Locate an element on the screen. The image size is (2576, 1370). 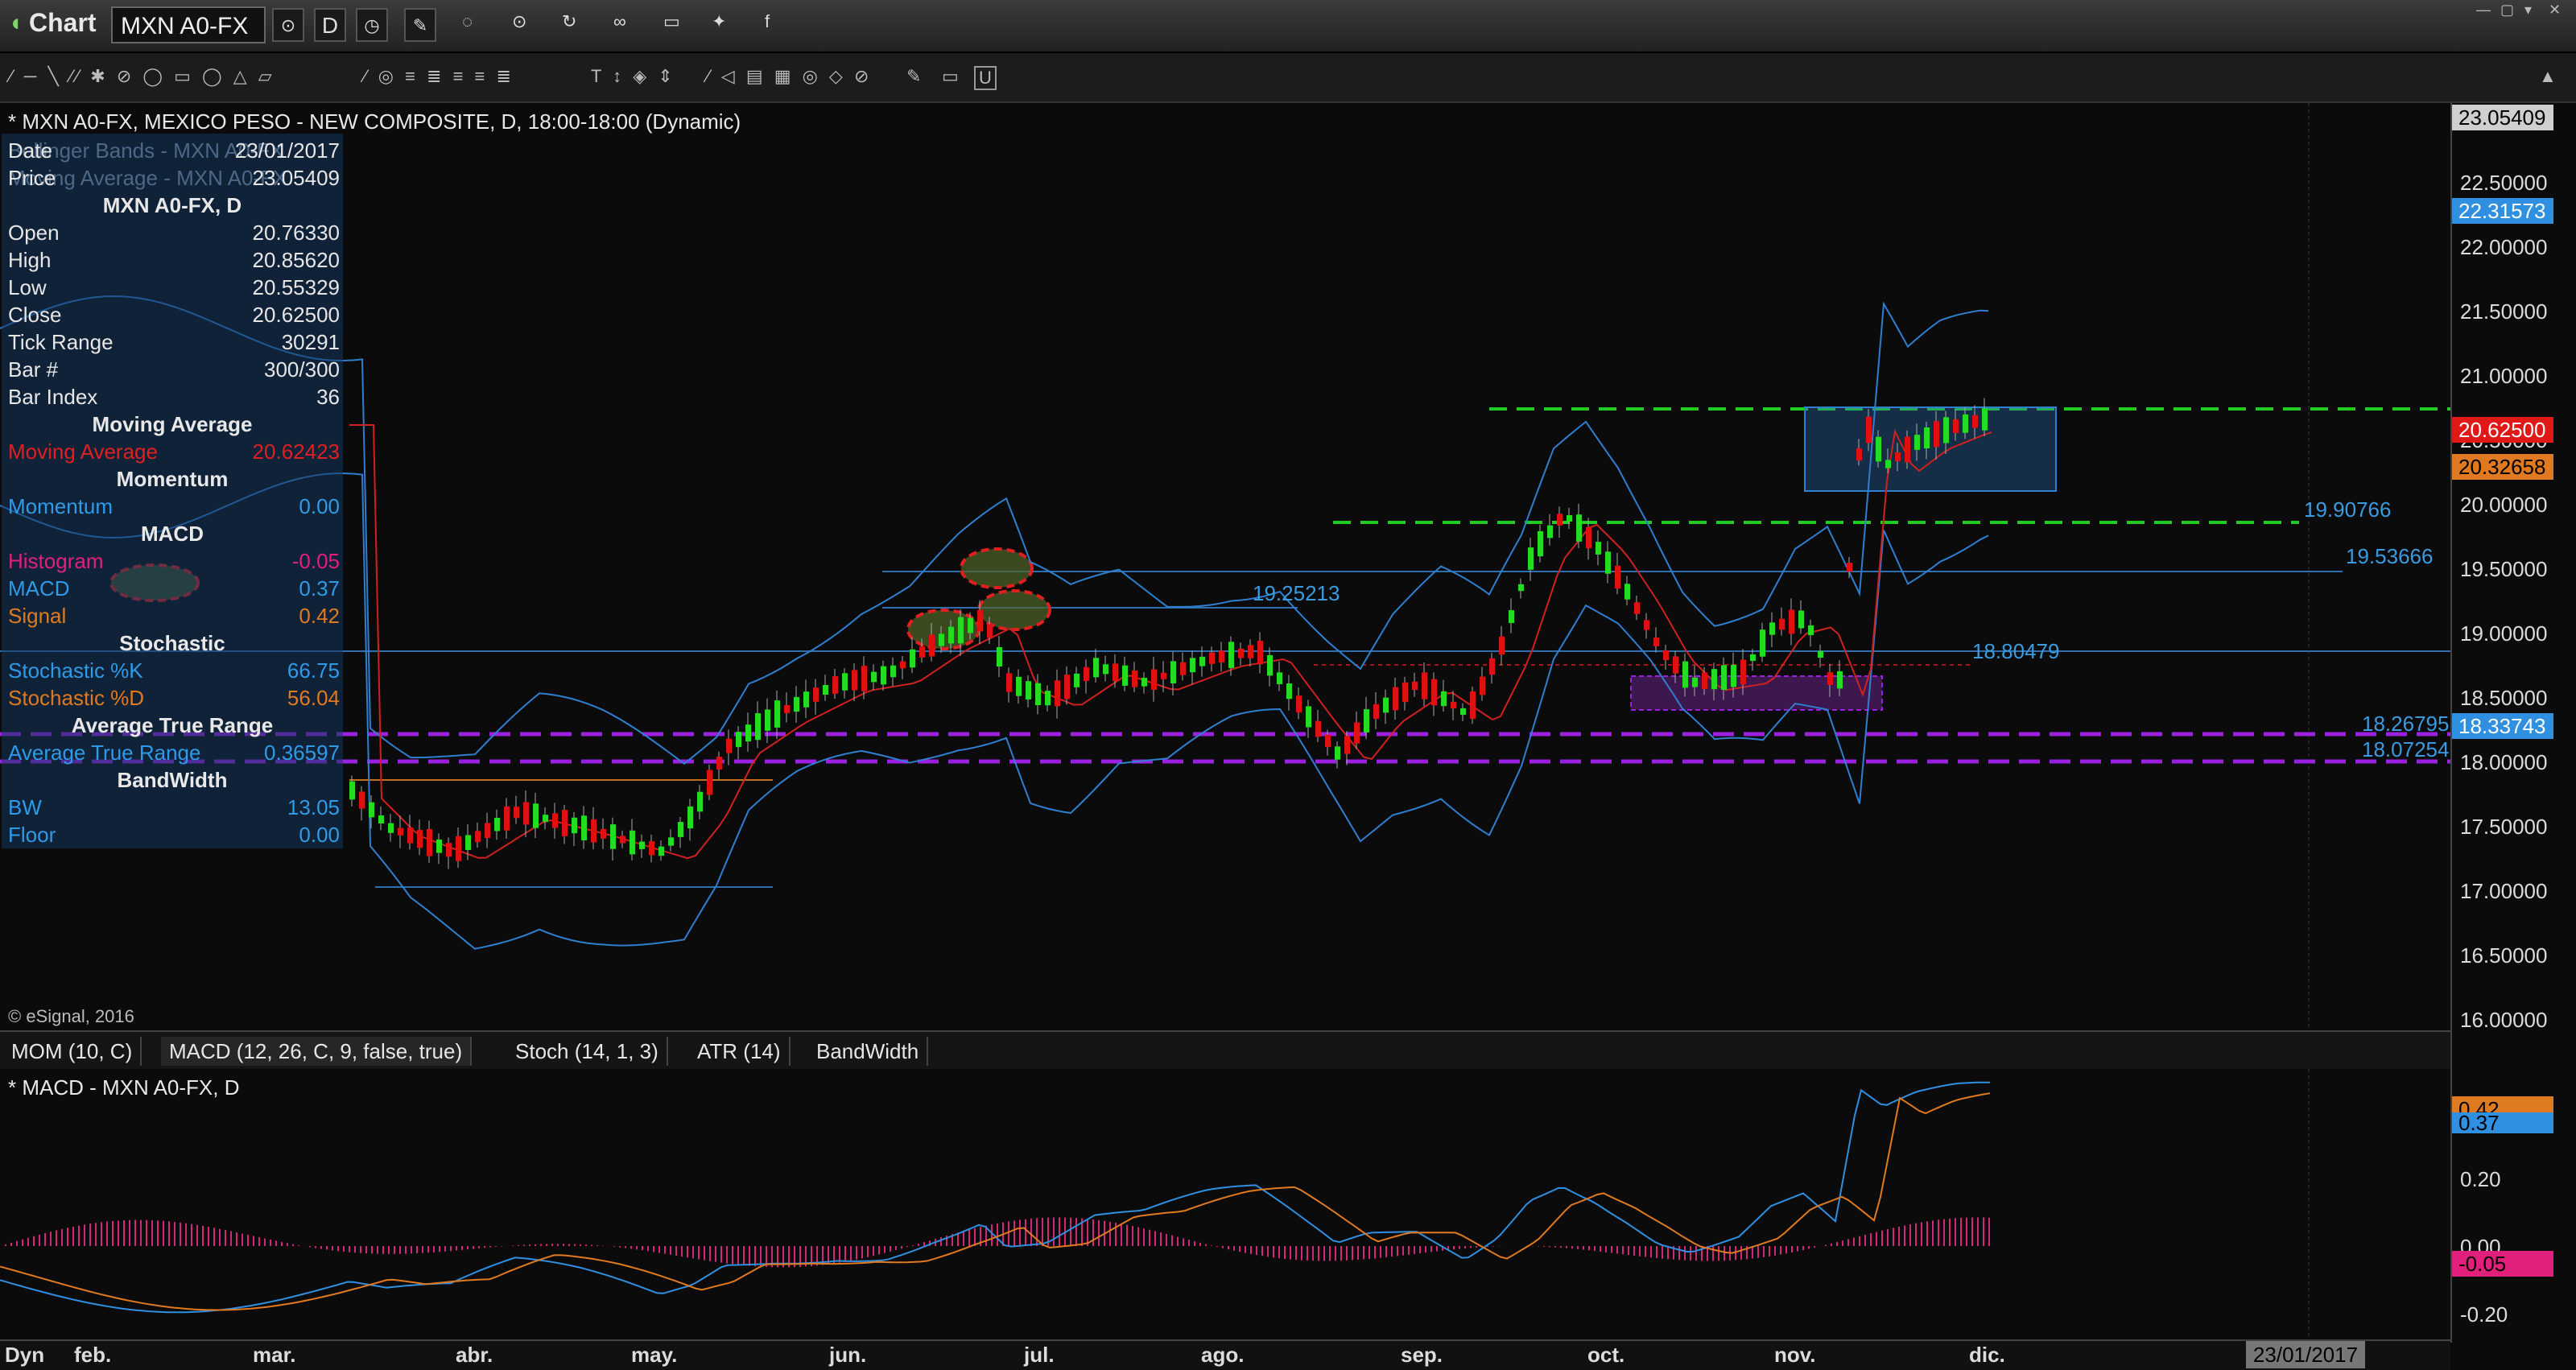
macd-axis-label: 0.20 is located at coordinates (2480, 1179).